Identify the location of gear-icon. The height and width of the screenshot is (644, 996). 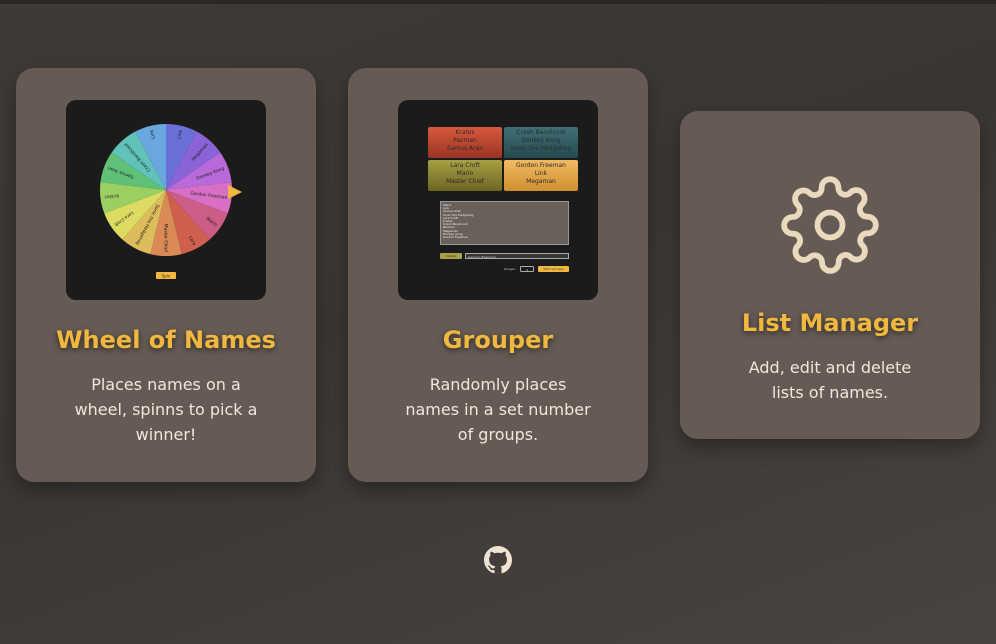
(830, 225).